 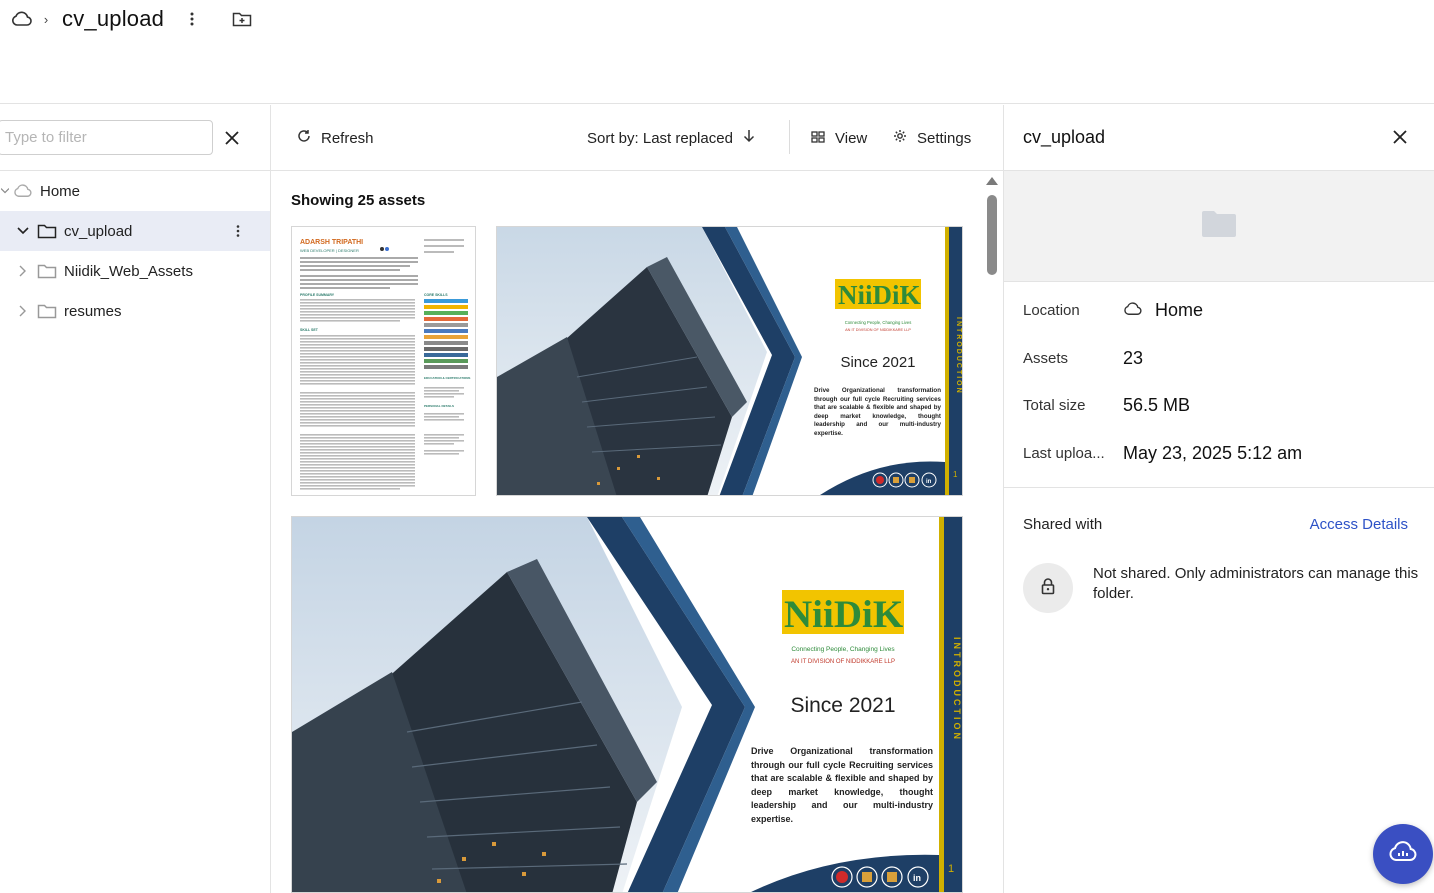 I want to click on shared-with-label: Shared with, so click(x=1063, y=524).